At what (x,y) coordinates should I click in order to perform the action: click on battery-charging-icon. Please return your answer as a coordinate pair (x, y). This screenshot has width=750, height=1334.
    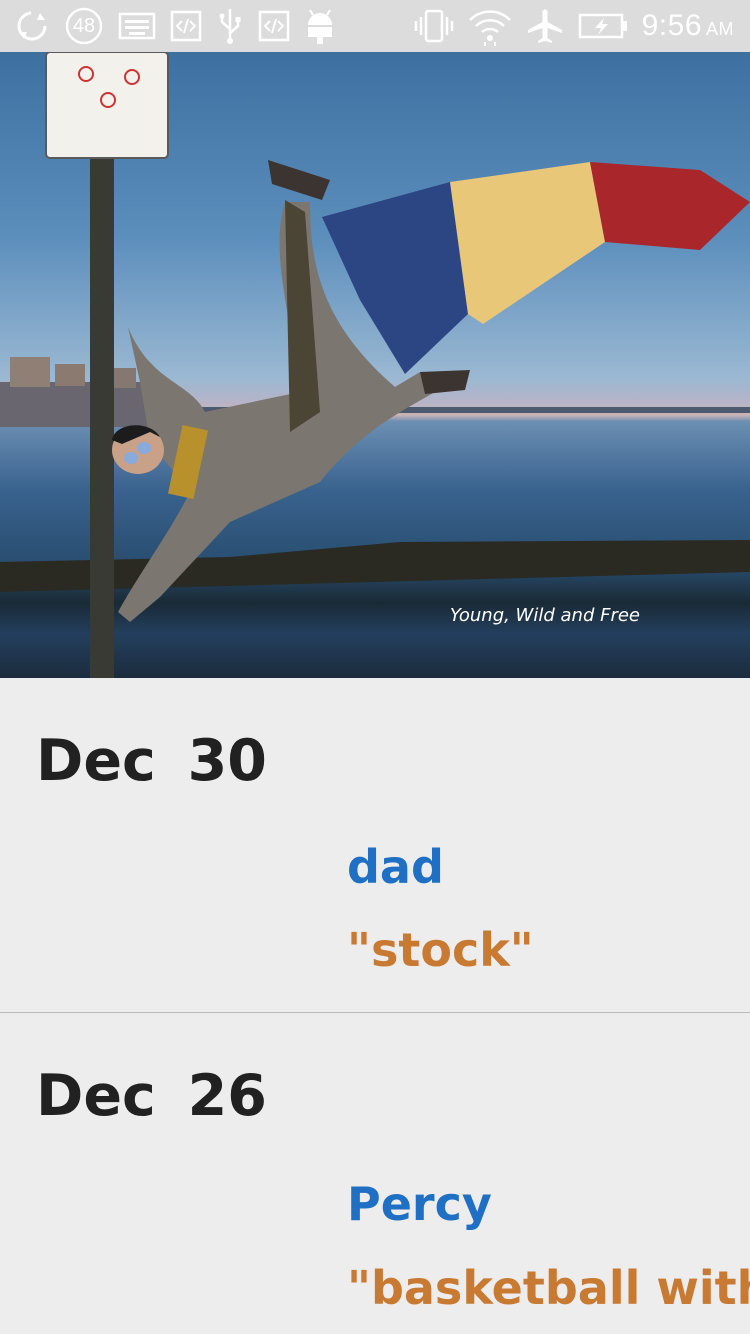
    Looking at the image, I should click on (603, 26).